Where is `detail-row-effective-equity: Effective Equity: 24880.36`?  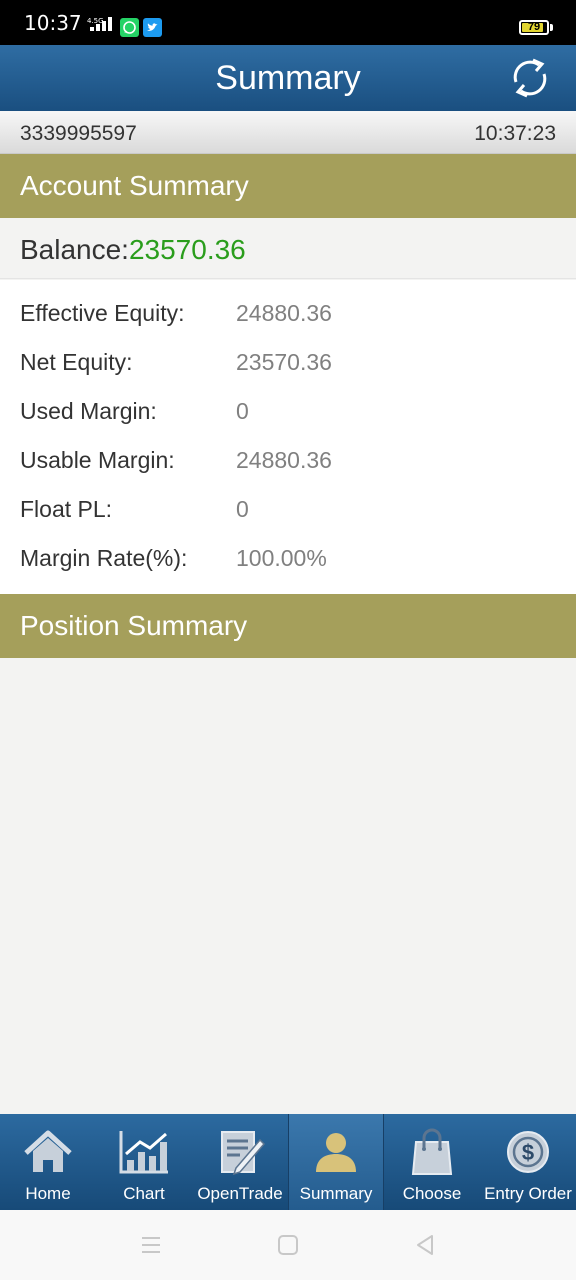
detail-row-effective-equity: Effective Equity: 24880.36 is located at coordinates (288, 314).